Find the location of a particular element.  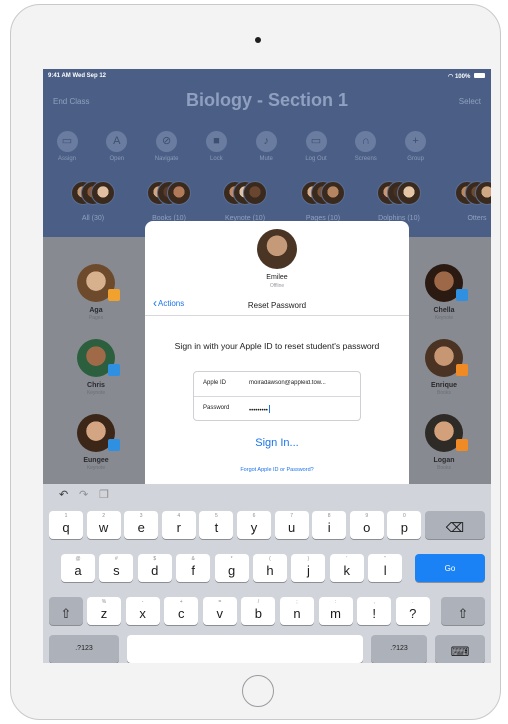

group-tab: Keynote (10) is located at coordinates (245, 201).